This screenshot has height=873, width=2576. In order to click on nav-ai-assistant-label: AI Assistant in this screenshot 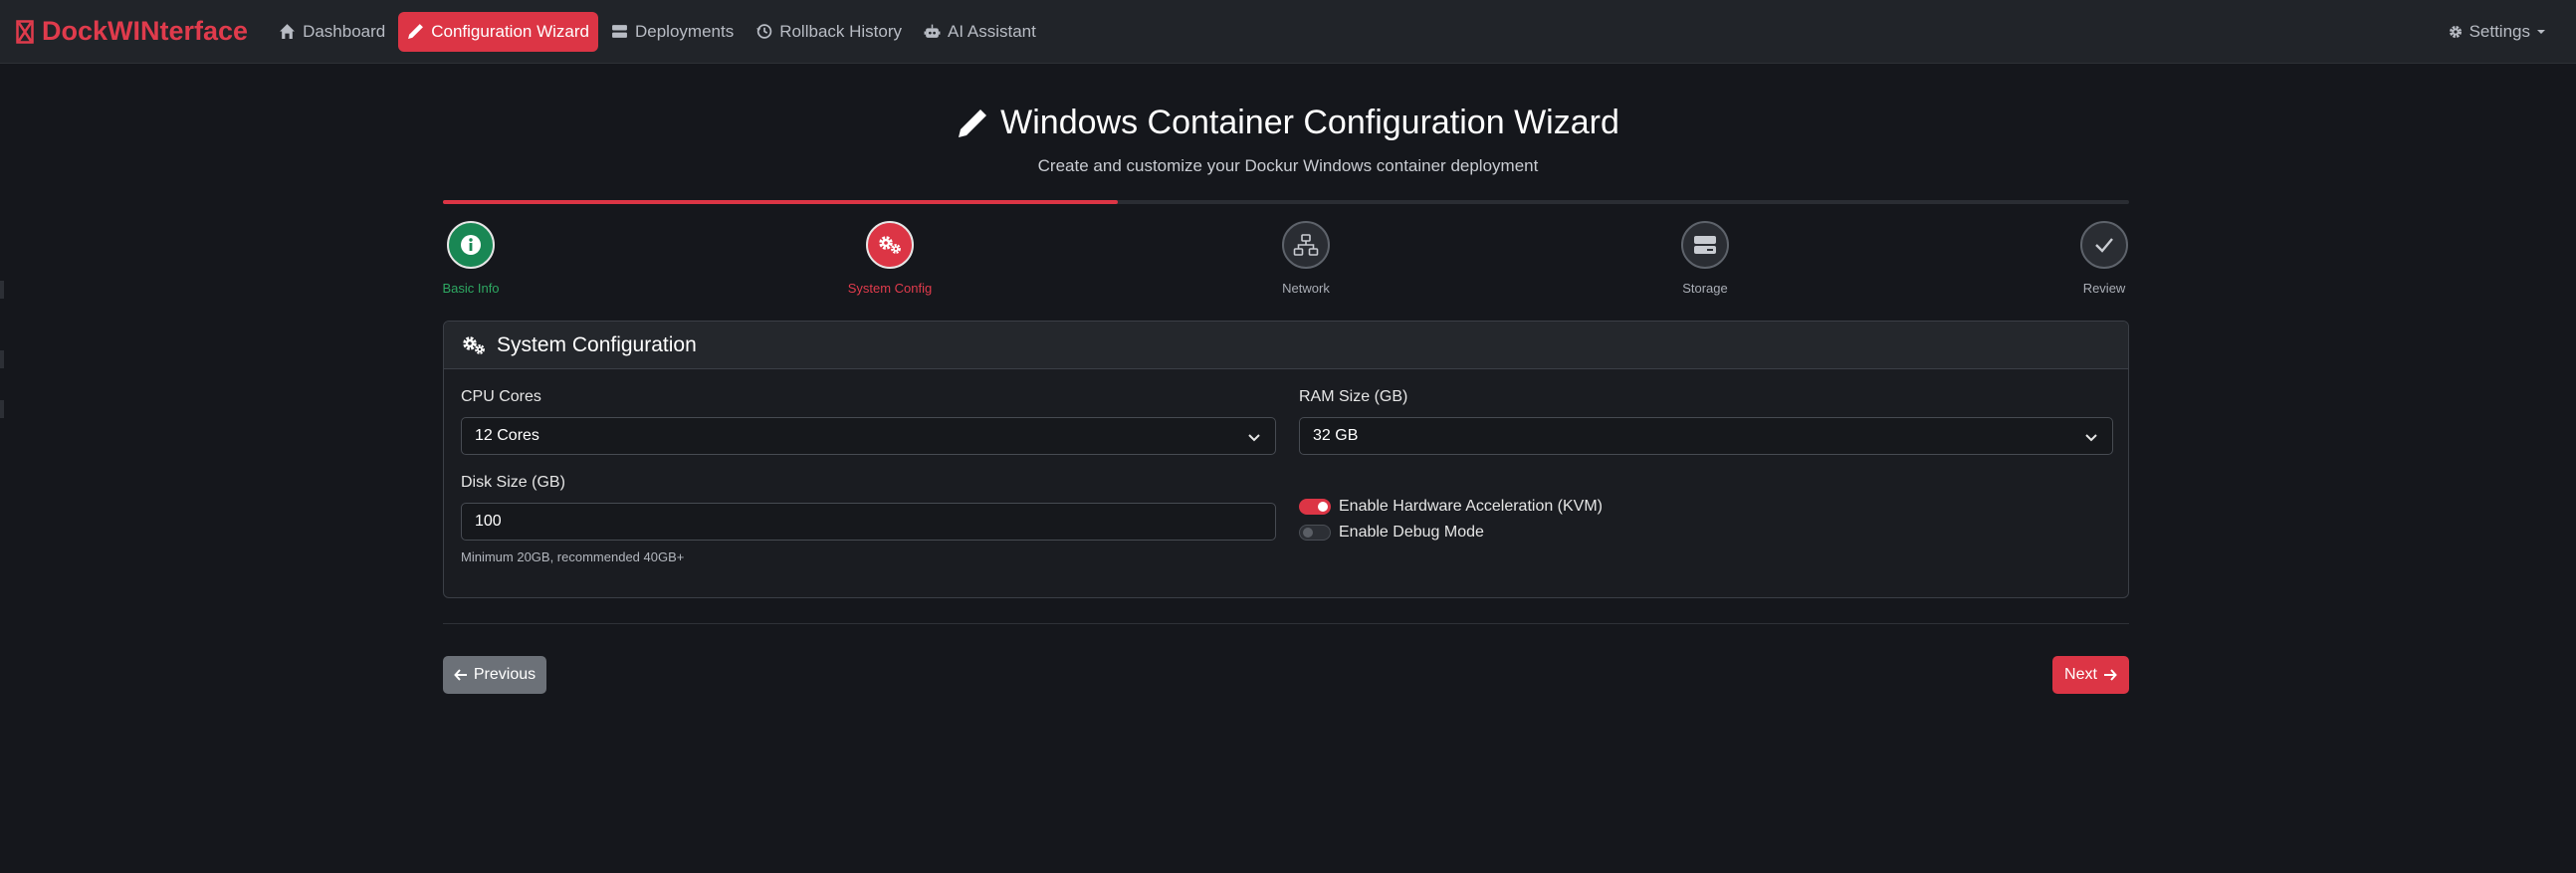, I will do `click(992, 31)`.